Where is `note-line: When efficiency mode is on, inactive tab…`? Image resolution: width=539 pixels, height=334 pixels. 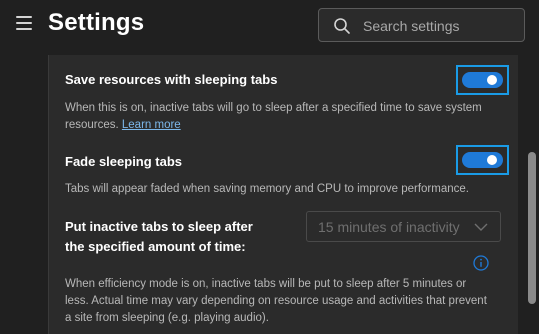 note-line: When efficiency mode is on, inactive tab… is located at coordinates (266, 284).